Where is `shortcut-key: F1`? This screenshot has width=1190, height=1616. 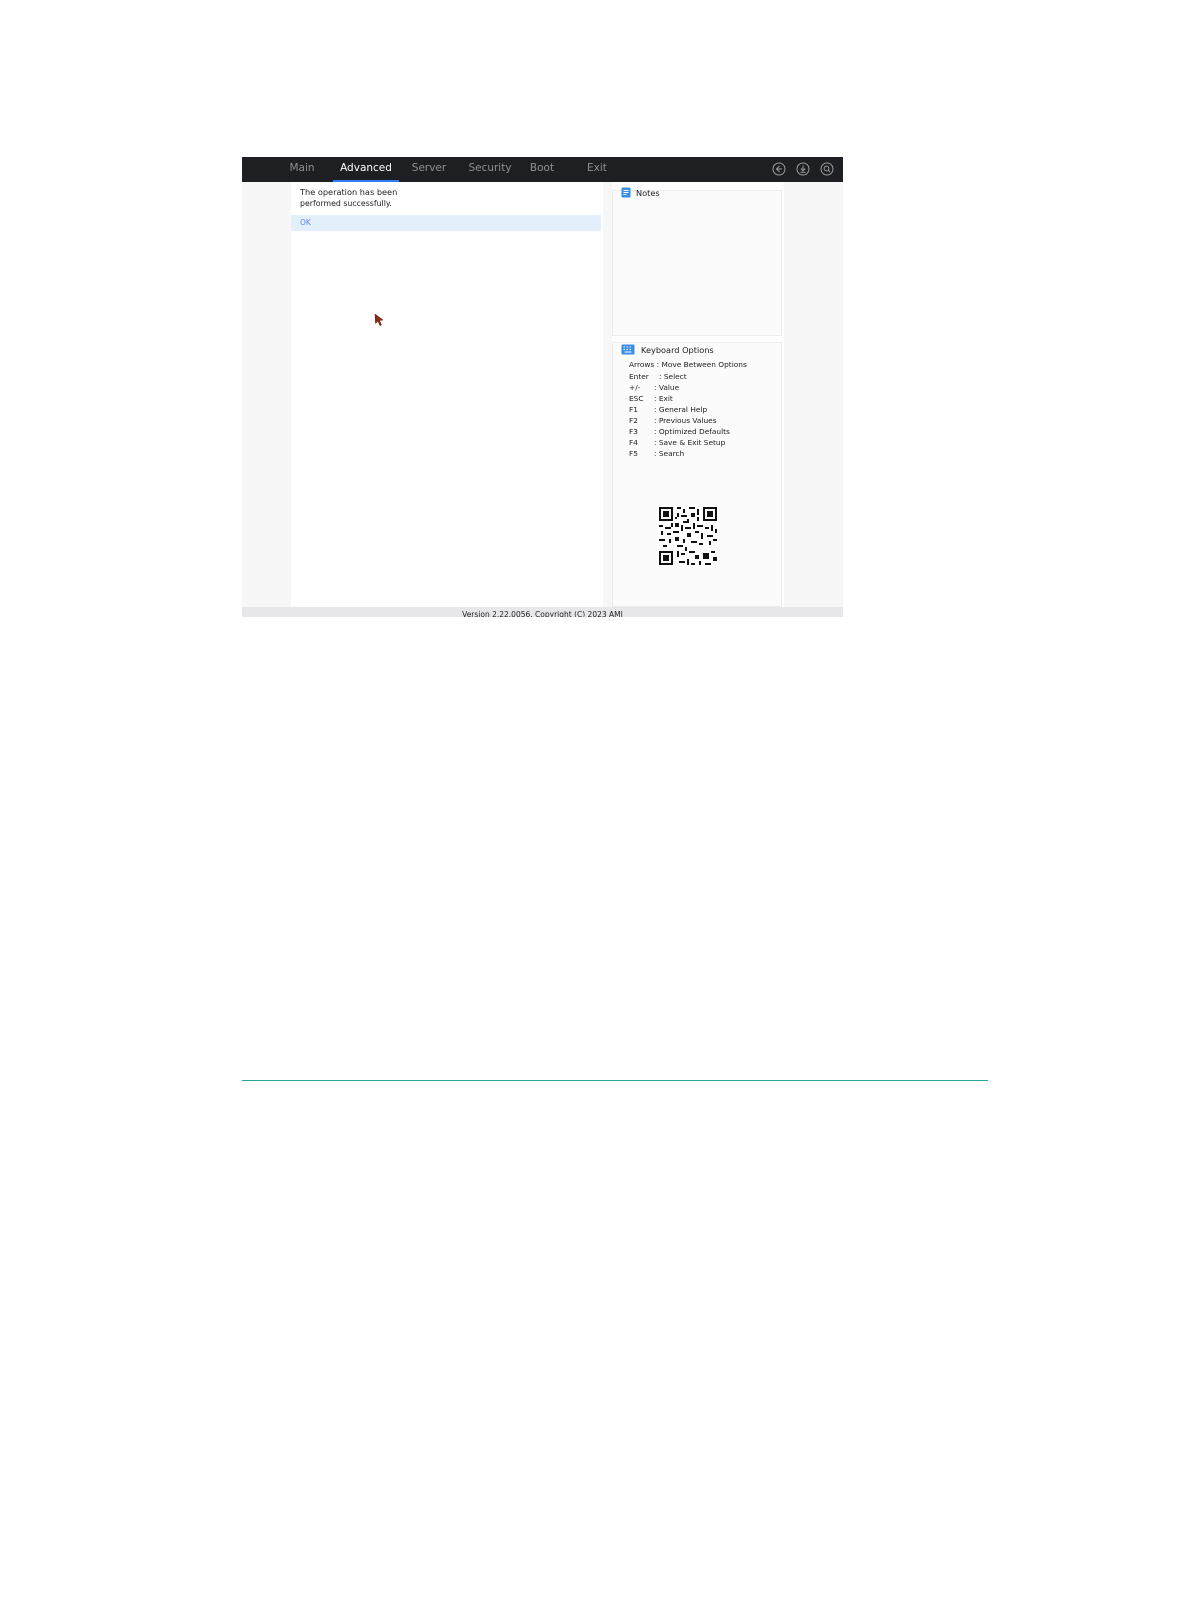
shortcut-key: F1 is located at coordinates (633, 409).